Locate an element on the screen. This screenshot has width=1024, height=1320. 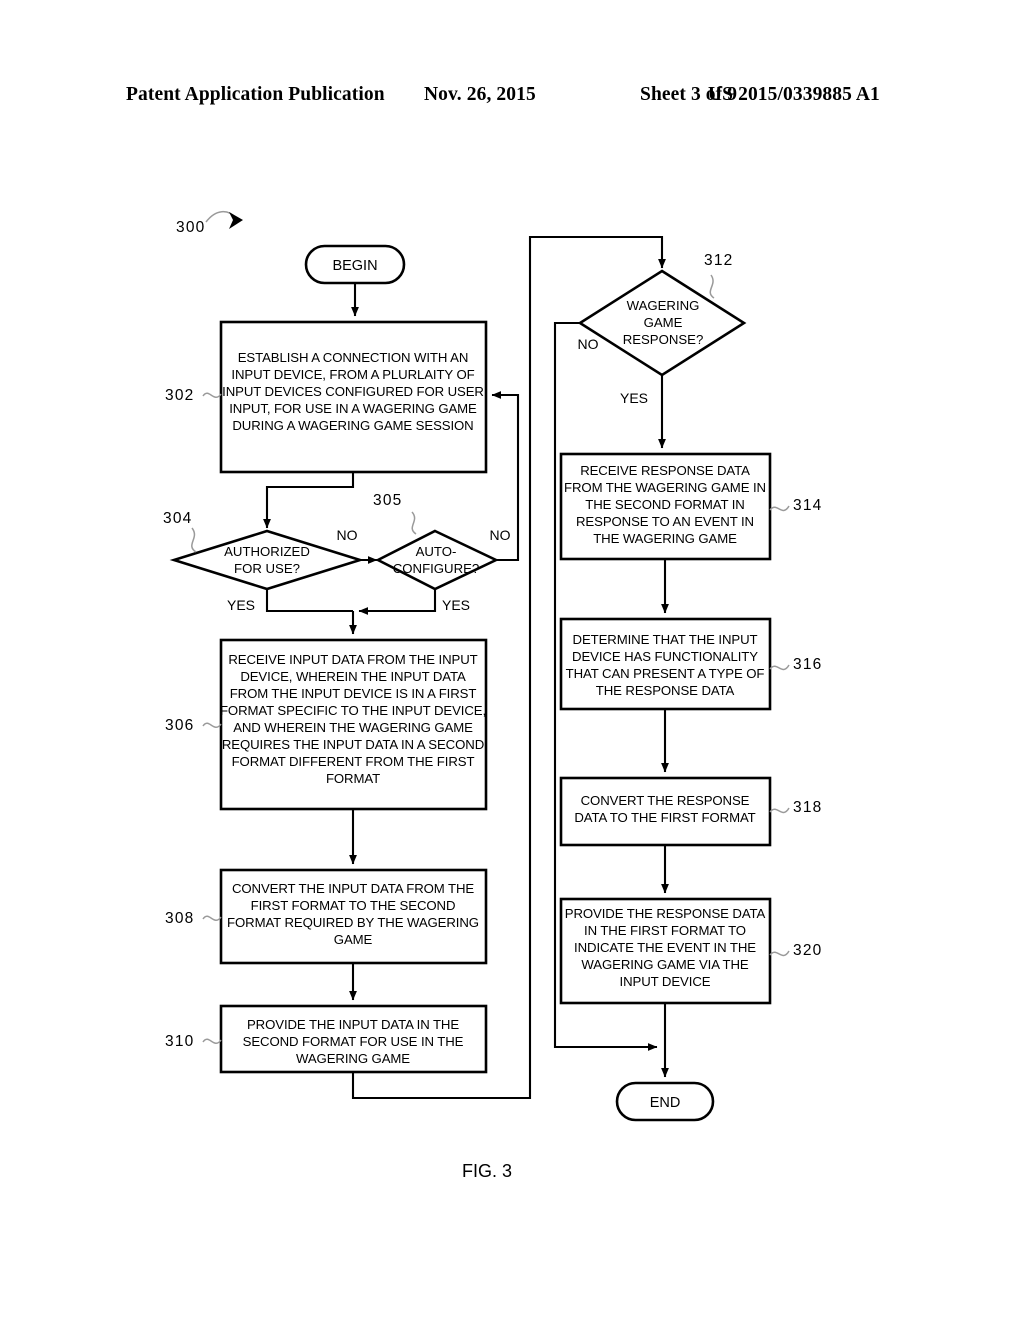
diagram-ref-300: 300 is located at coordinates (209, 223).